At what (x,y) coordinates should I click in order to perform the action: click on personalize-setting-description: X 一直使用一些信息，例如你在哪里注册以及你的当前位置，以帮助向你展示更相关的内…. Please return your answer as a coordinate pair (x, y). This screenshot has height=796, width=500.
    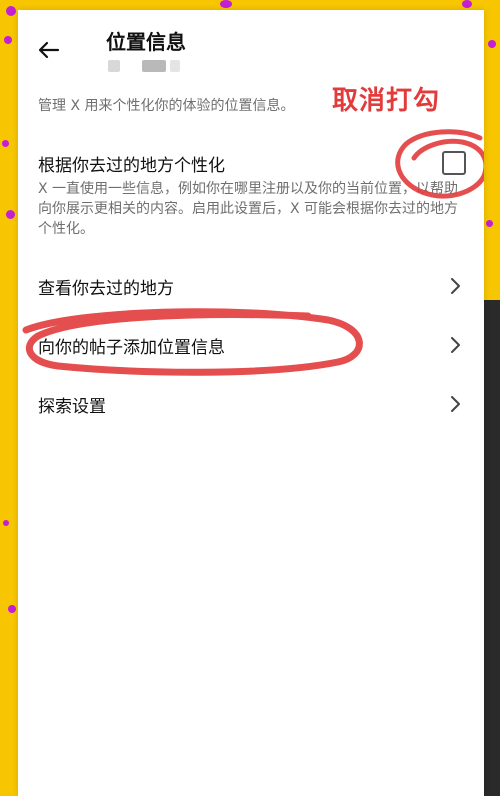
    Looking at the image, I should click on (248, 209).